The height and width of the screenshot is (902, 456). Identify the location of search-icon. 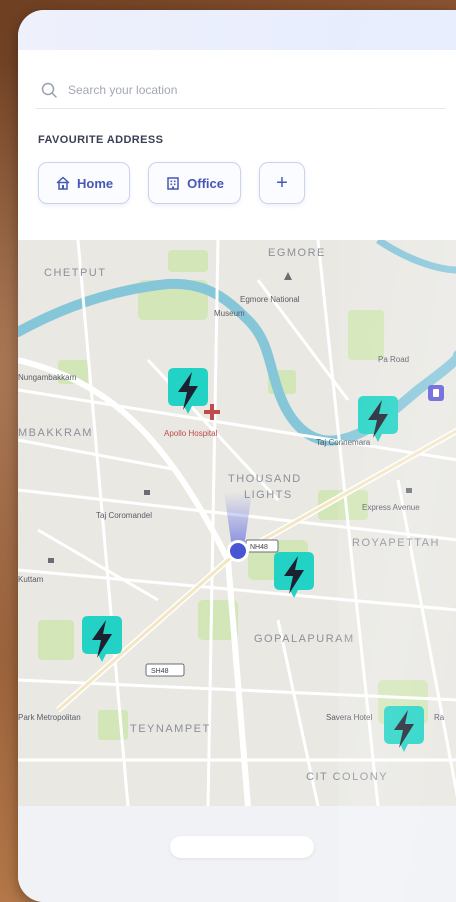
(49, 90).